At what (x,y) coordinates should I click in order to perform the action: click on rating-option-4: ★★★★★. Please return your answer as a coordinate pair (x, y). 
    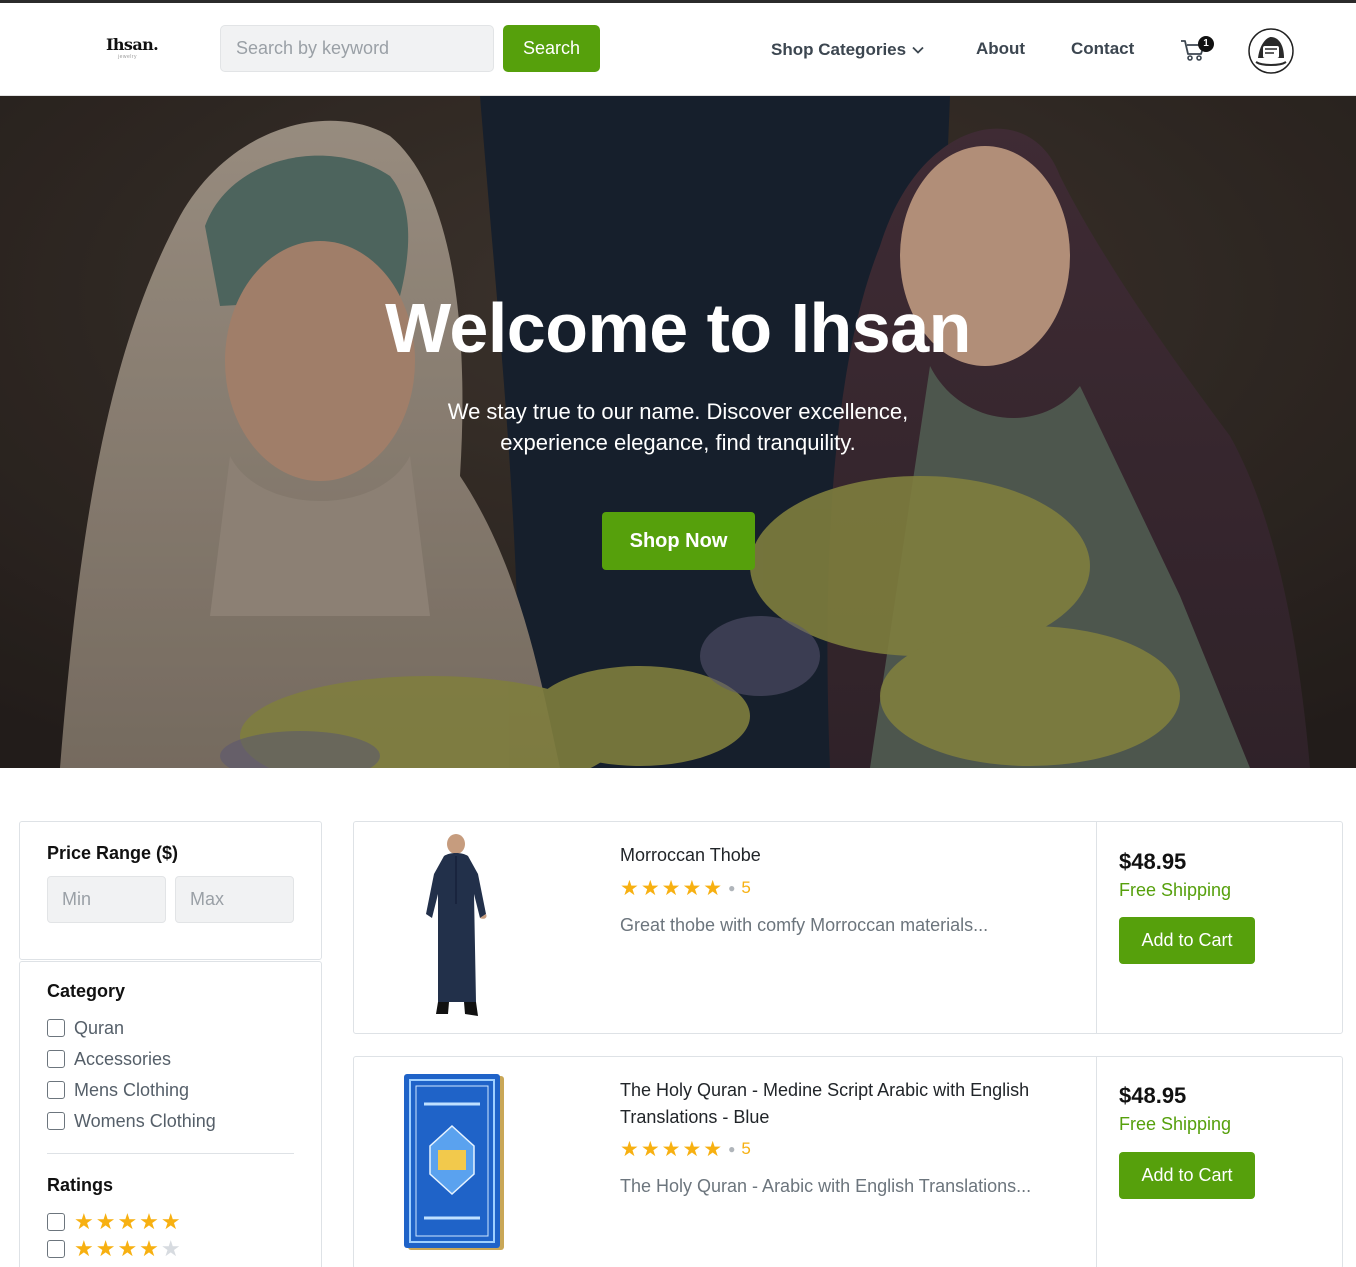
    Looking at the image, I should click on (115, 1248).